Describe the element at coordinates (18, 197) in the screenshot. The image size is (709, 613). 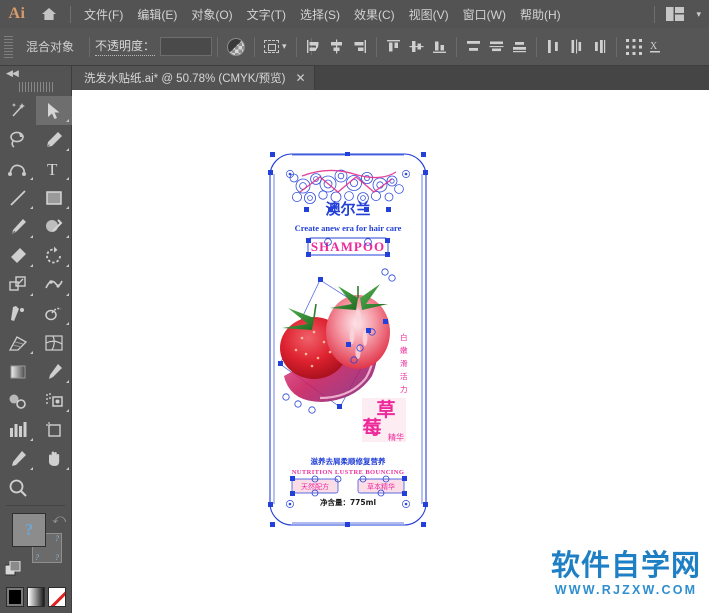
I see `line-segment-tool` at that location.